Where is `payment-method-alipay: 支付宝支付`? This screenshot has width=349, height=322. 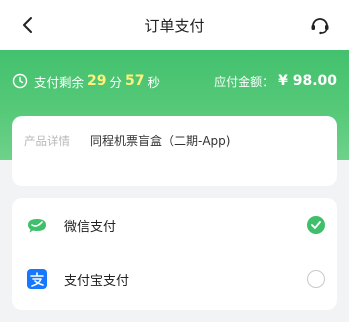
payment-method-alipay: 支付宝支付 is located at coordinates (174, 279).